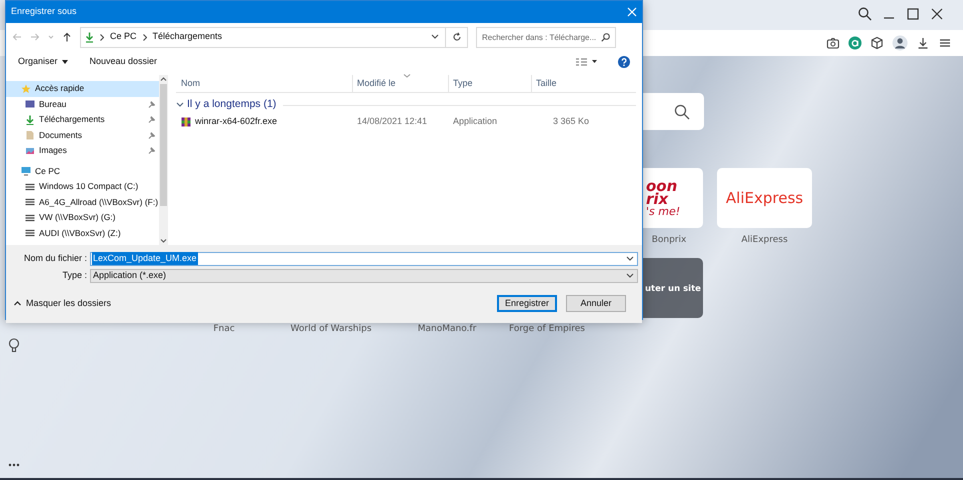 Image resolution: width=963 pixels, height=480 pixels. Describe the element at coordinates (833, 43) in the screenshot. I see `camera-icon` at that location.